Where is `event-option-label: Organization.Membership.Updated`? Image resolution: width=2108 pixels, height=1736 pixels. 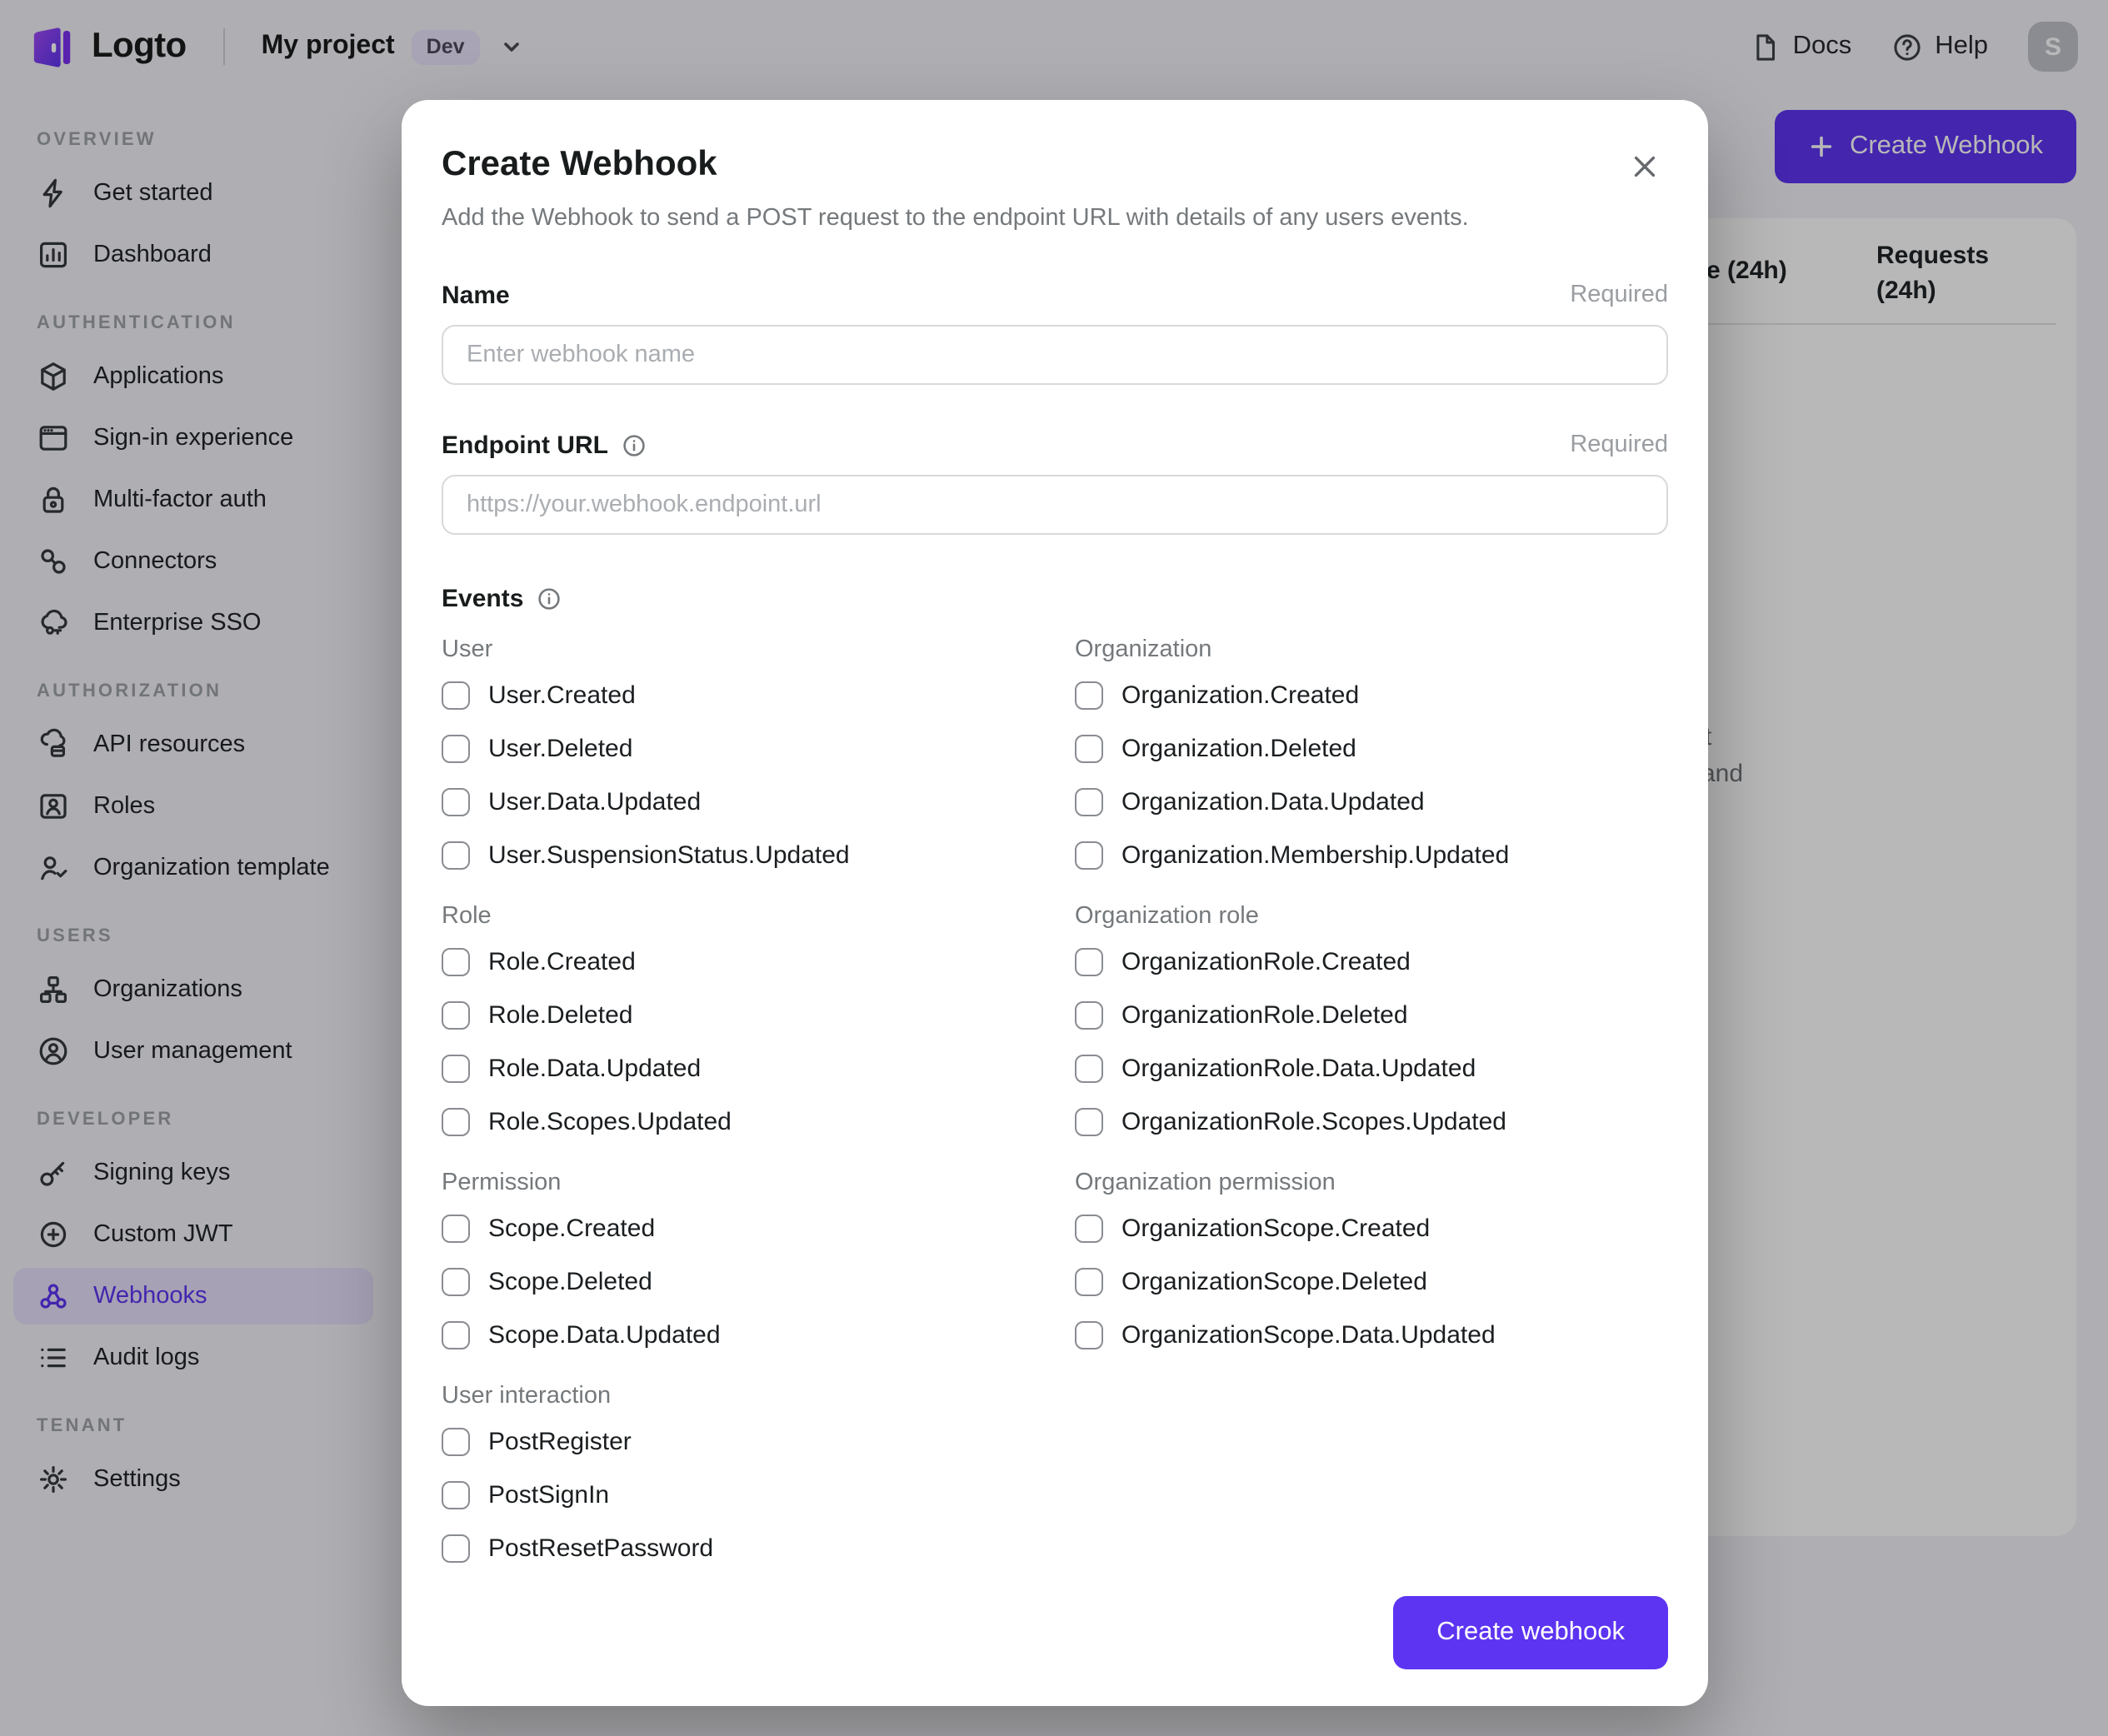
event-option-label: Organization.Membership.Updated is located at coordinates (1315, 855).